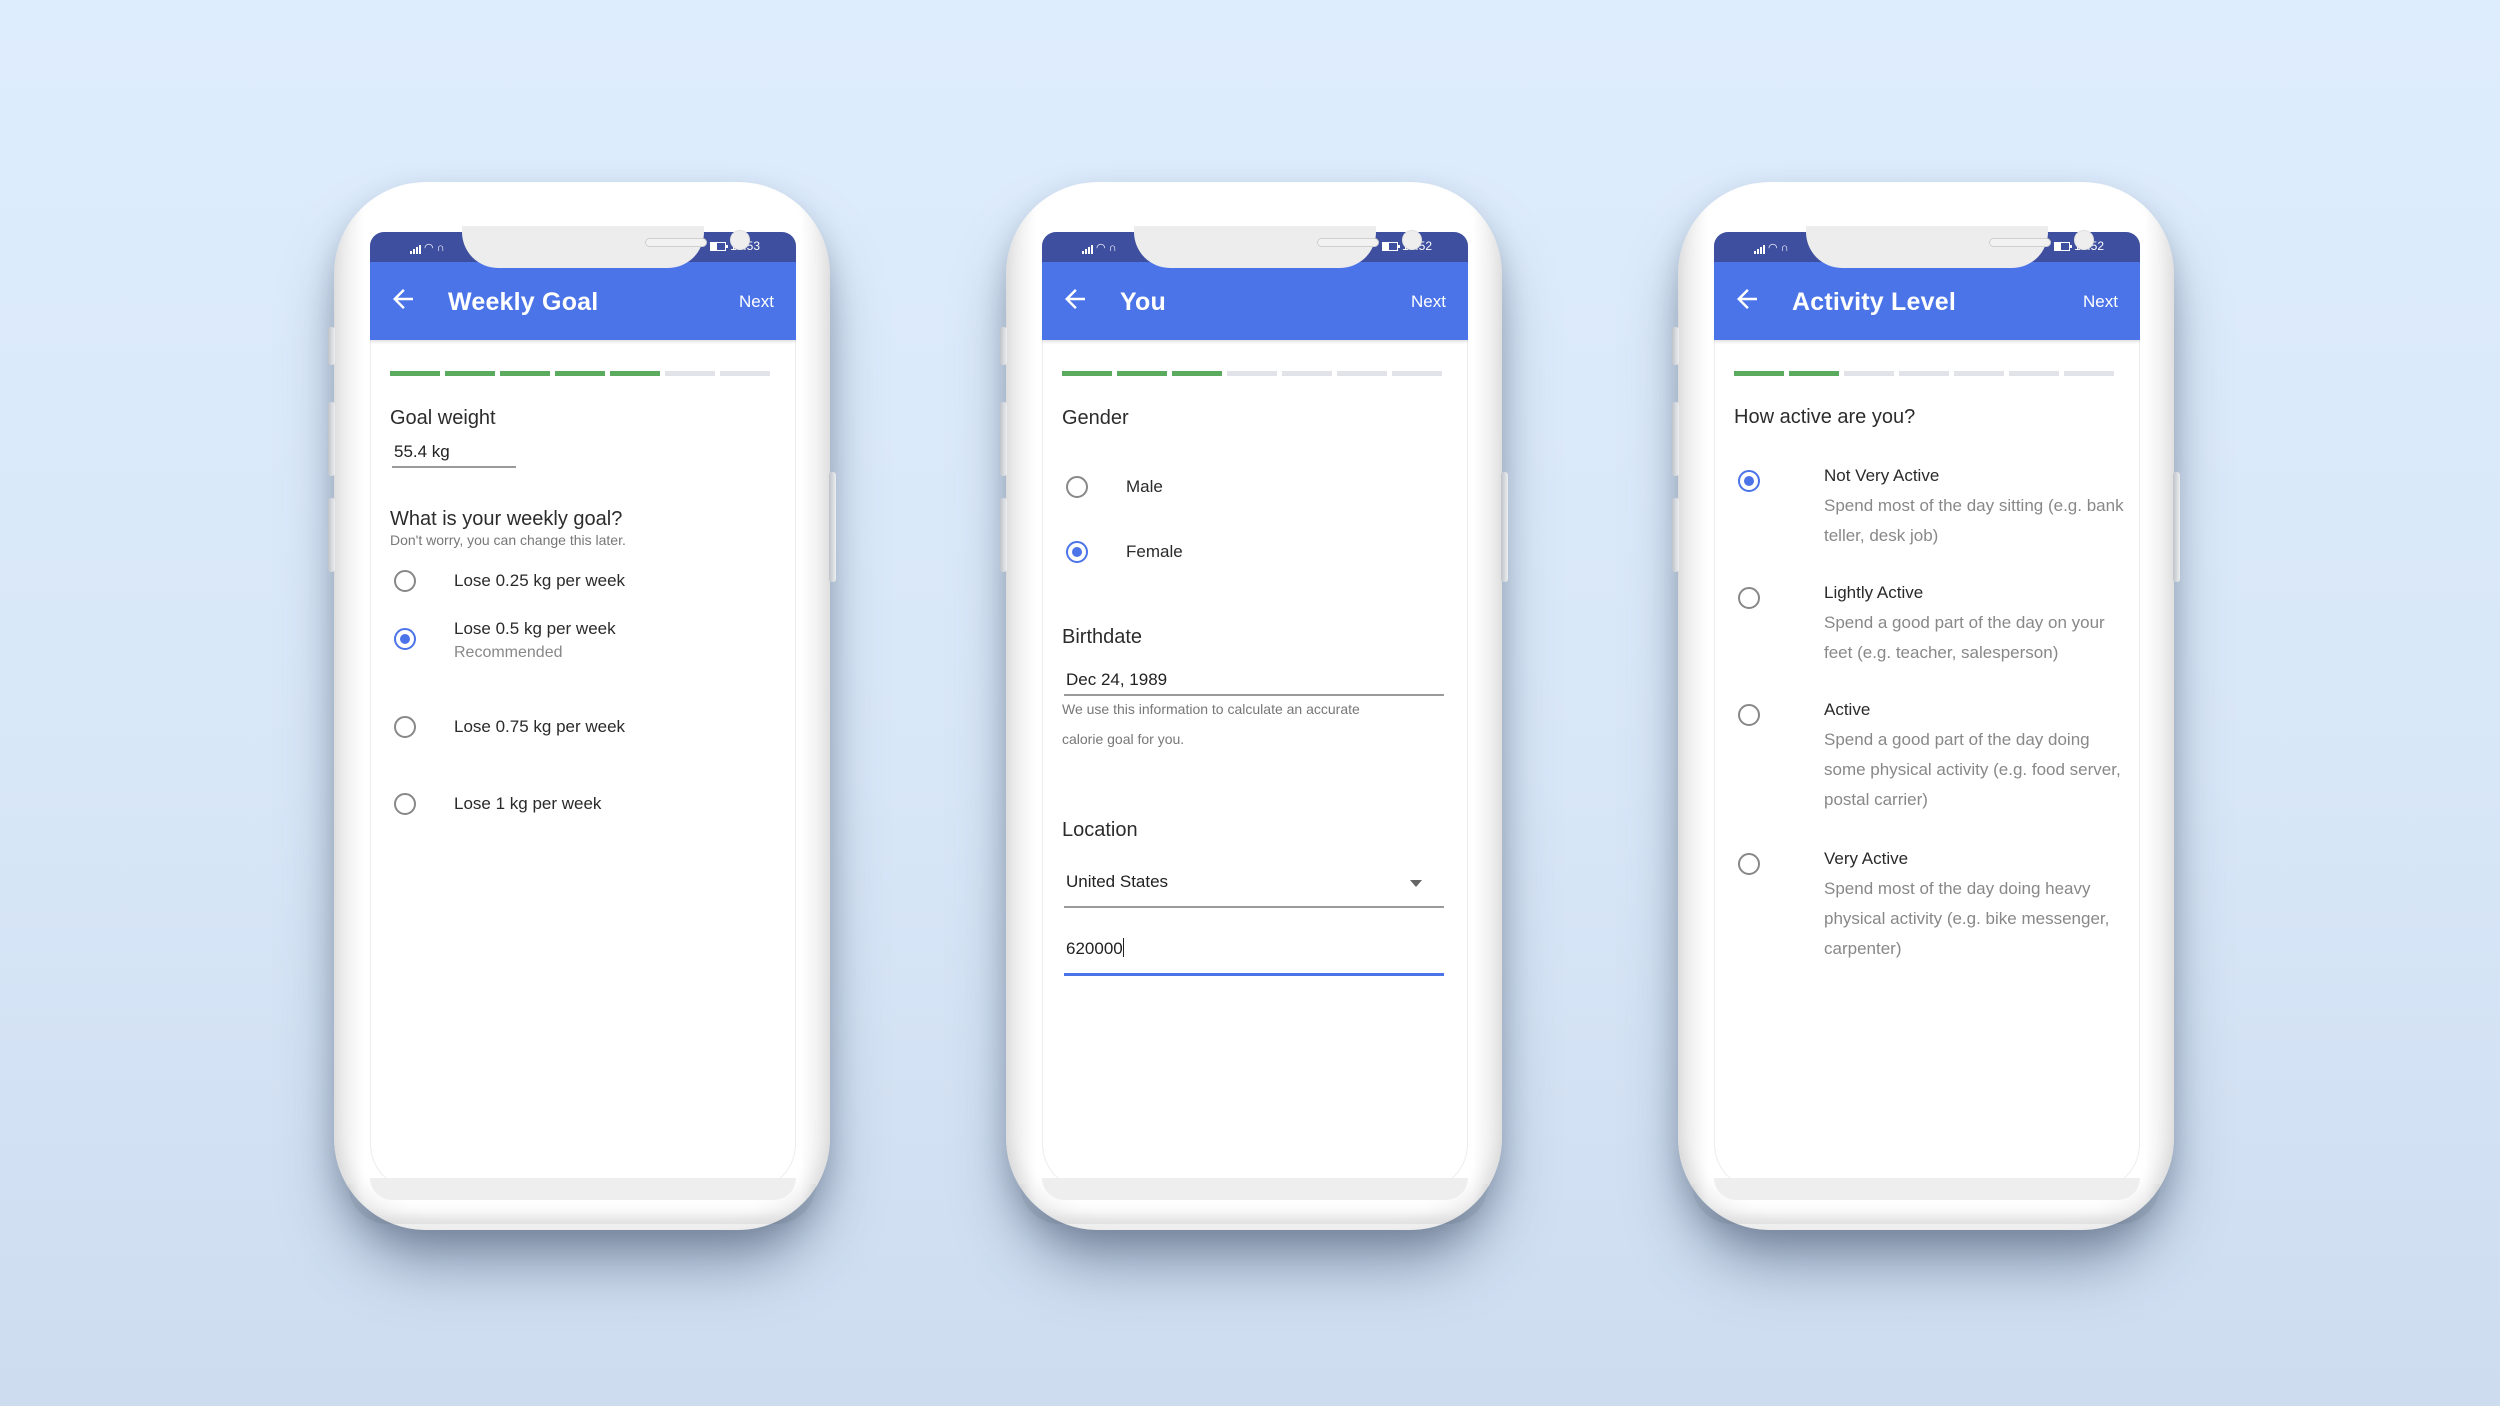  Describe the element at coordinates (1123, 739) in the screenshot. I see `birthdate-hint-line2: calorie goal for you.` at that location.